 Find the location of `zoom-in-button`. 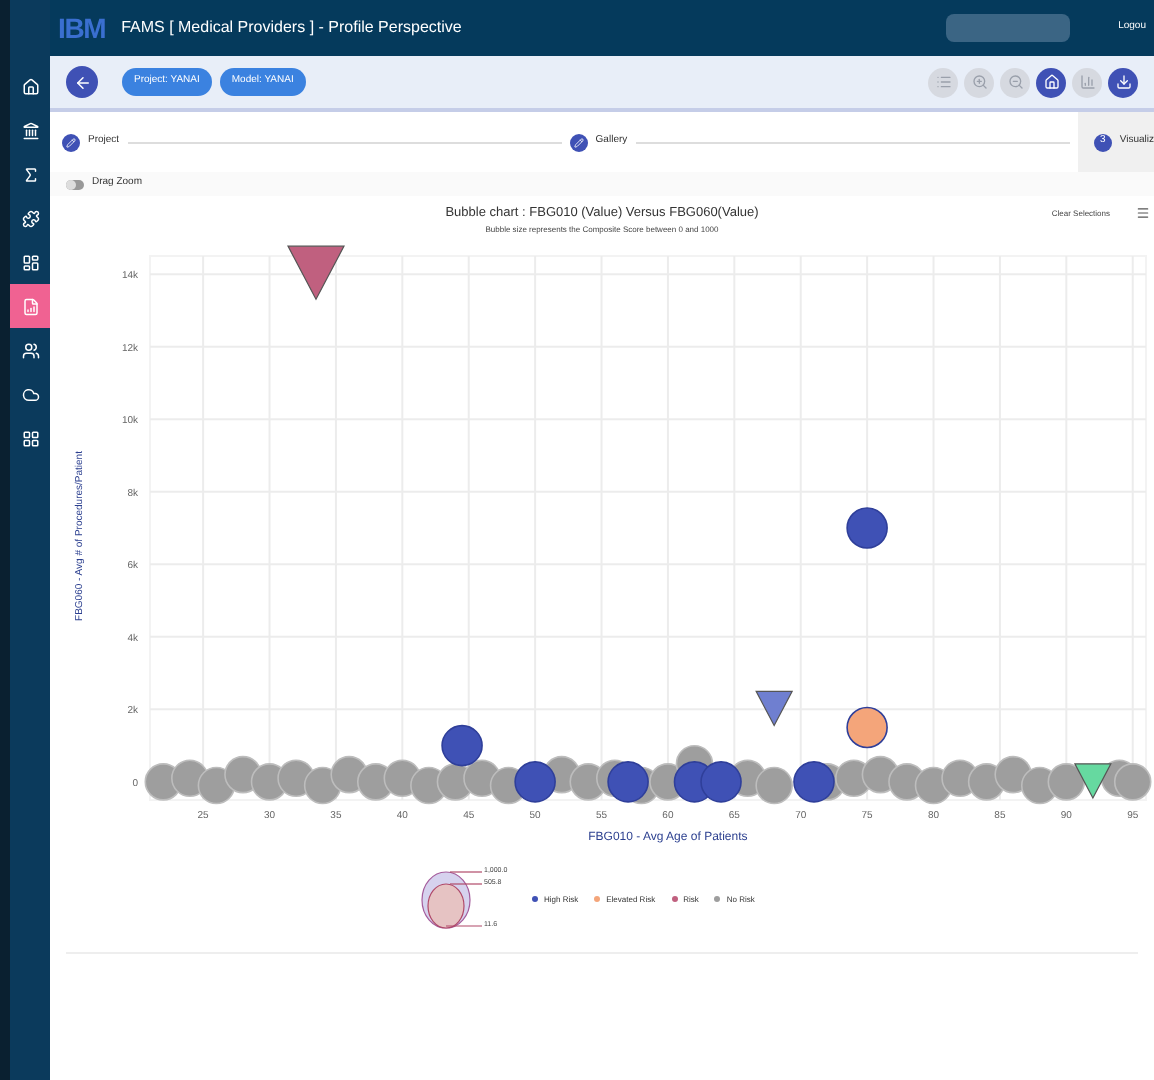

zoom-in-button is located at coordinates (979, 82).